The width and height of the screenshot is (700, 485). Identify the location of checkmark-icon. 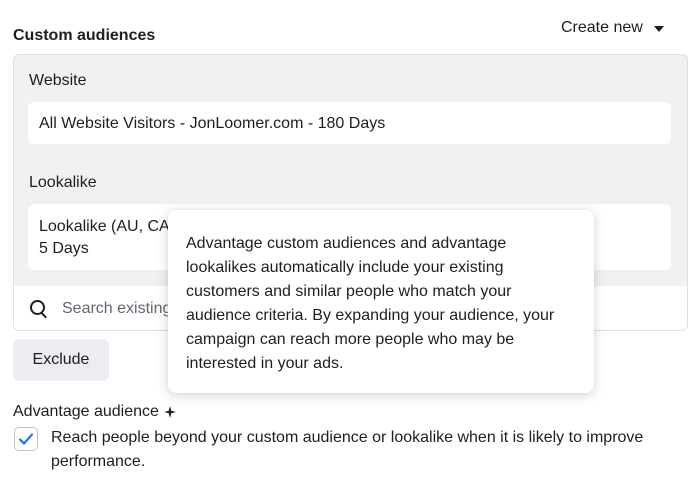
(26, 439).